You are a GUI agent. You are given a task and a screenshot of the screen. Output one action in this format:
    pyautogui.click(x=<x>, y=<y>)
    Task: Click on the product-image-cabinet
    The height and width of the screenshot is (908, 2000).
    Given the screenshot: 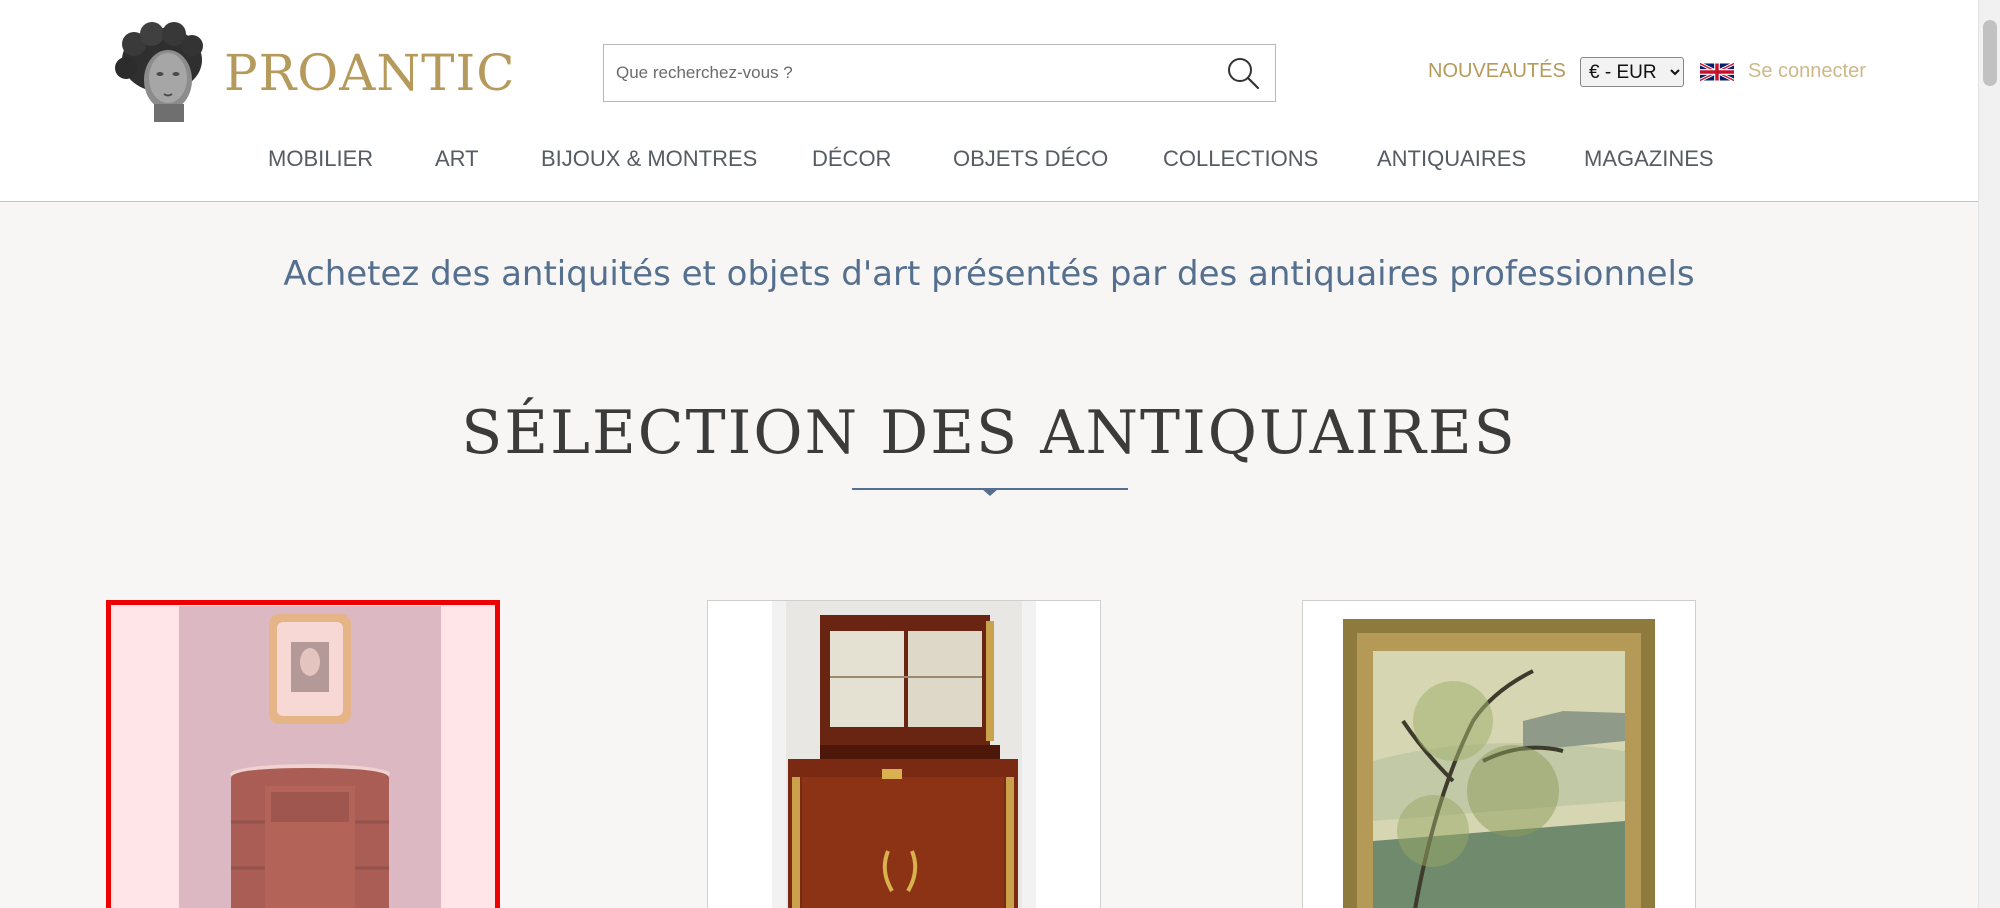 What is the action you would take?
    pyautogui.click(x=310, y=757)
    